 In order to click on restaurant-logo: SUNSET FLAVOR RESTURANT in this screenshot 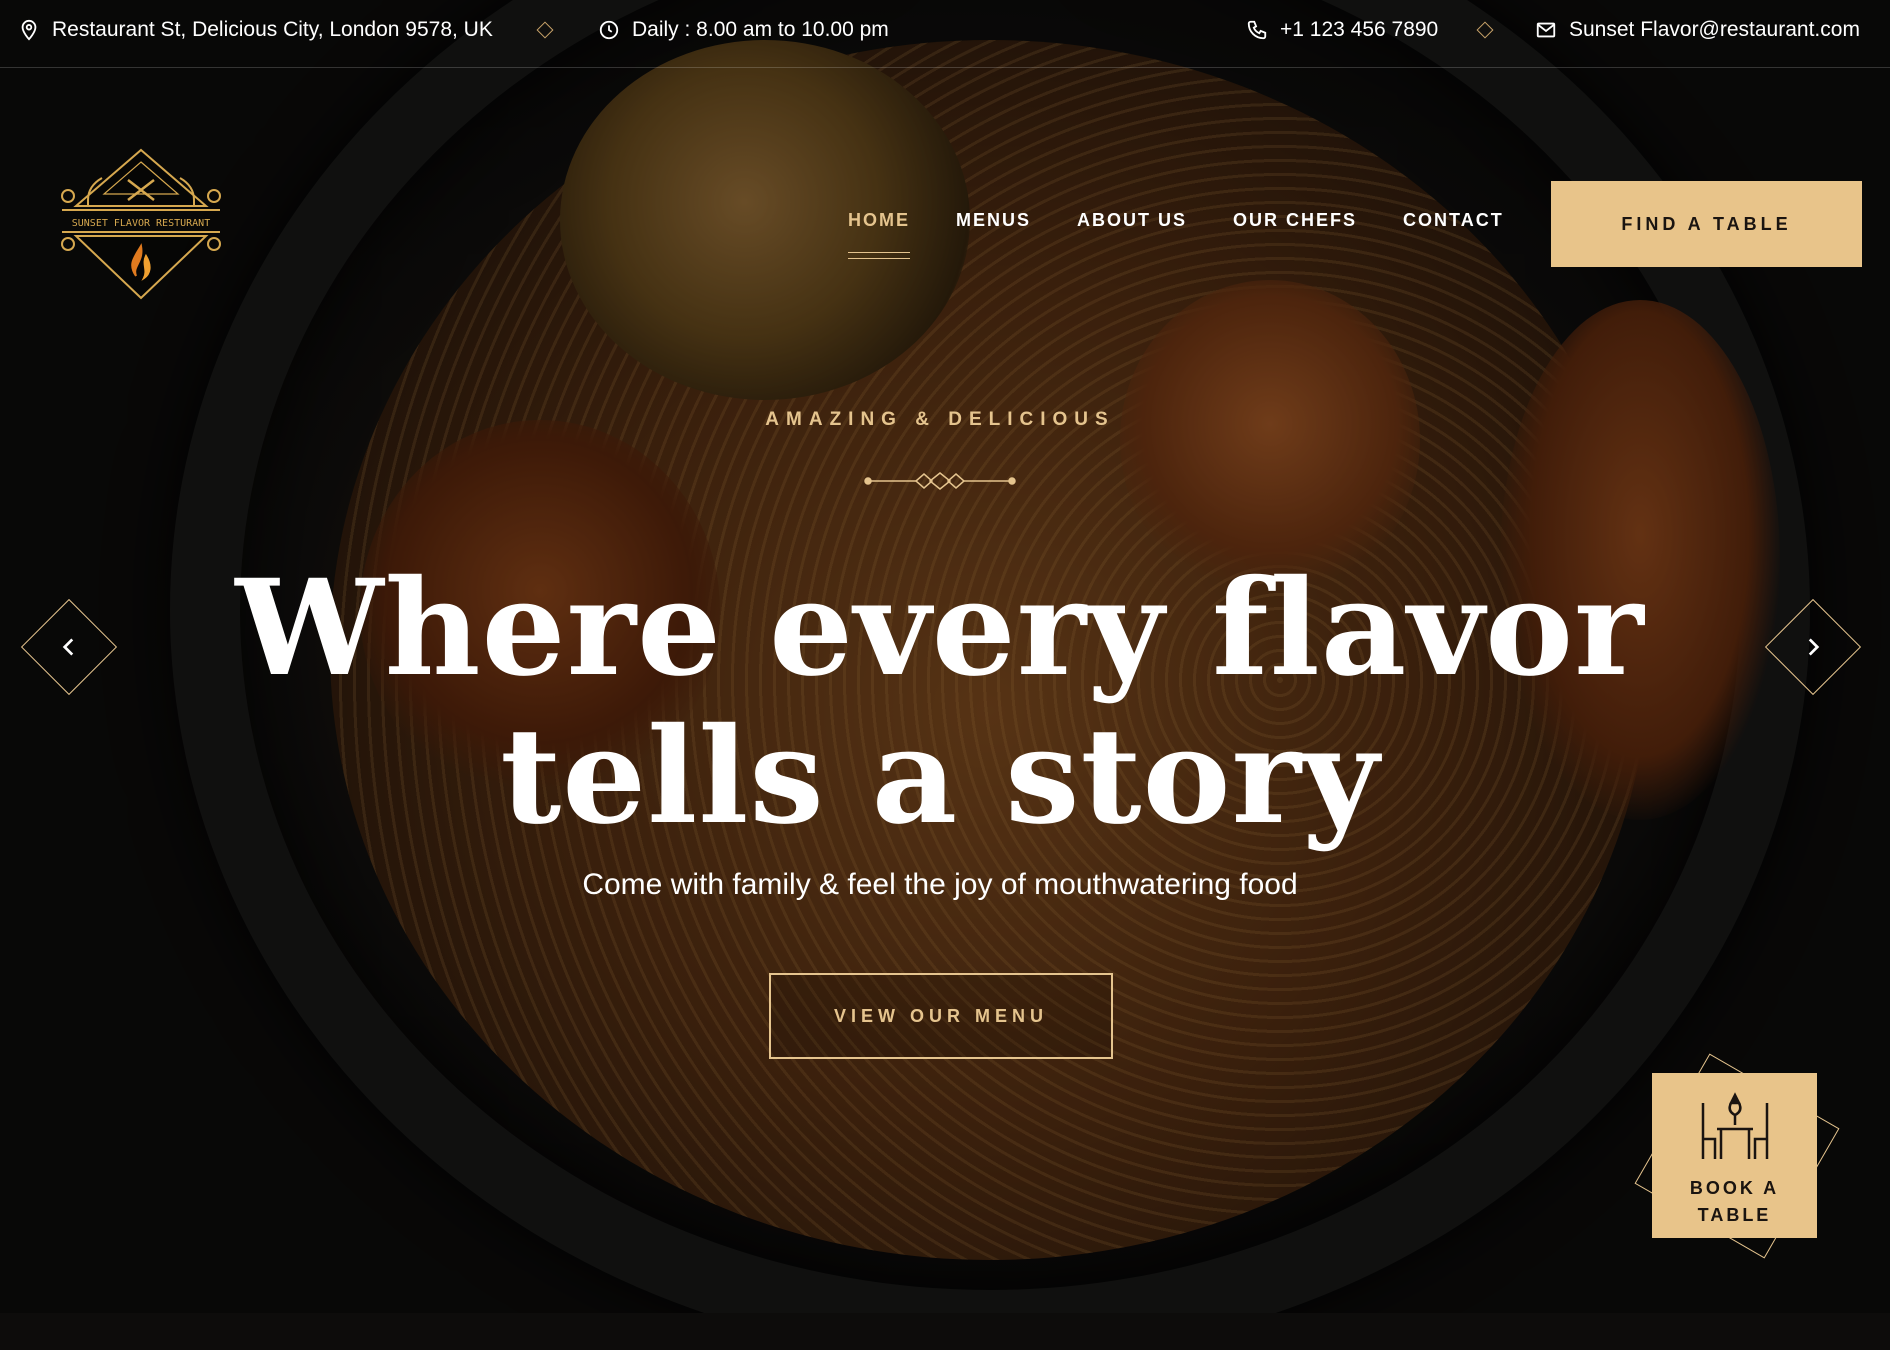, I will do `click(141, 227)`.